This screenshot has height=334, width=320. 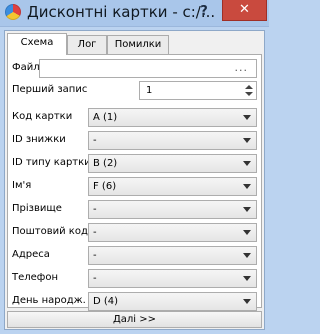 I want to click on app-icon, so click(x=13, y=12).